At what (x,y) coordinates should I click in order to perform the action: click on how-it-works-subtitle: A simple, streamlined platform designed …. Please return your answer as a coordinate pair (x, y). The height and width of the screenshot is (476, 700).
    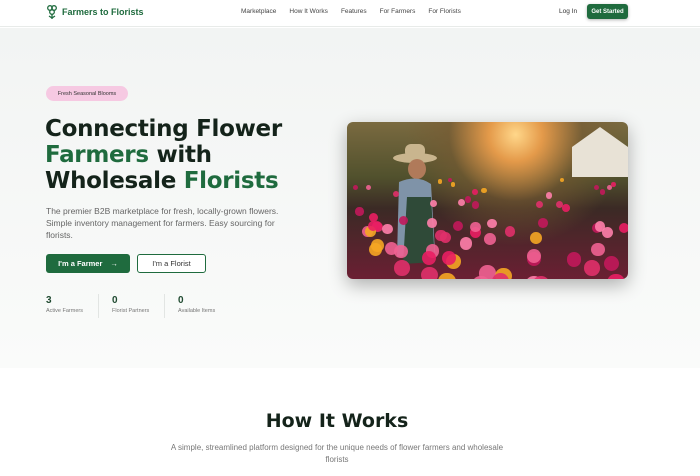
    Looking at the image, I should click on (337, 453).